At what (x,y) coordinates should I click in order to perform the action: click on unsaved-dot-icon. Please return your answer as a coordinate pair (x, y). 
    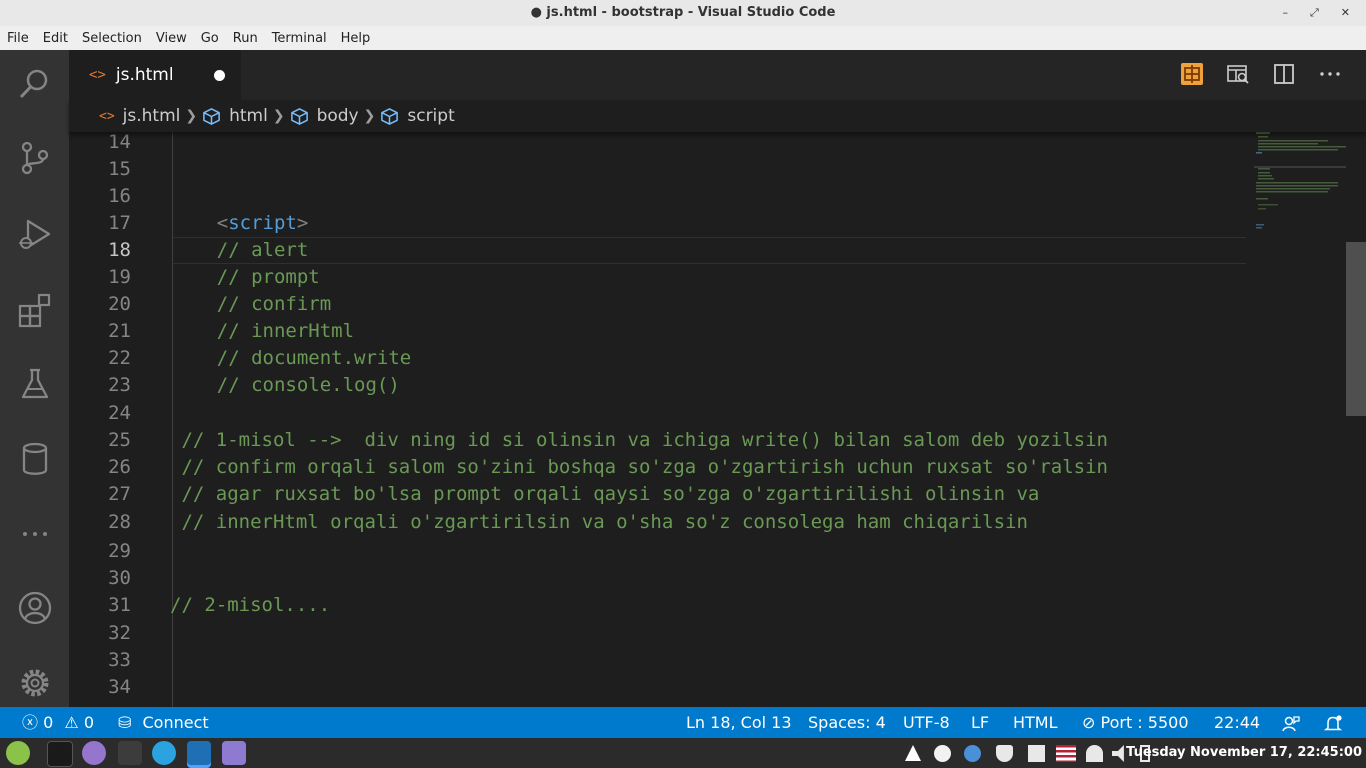
    Looking at the image, I should click on (219, 75).